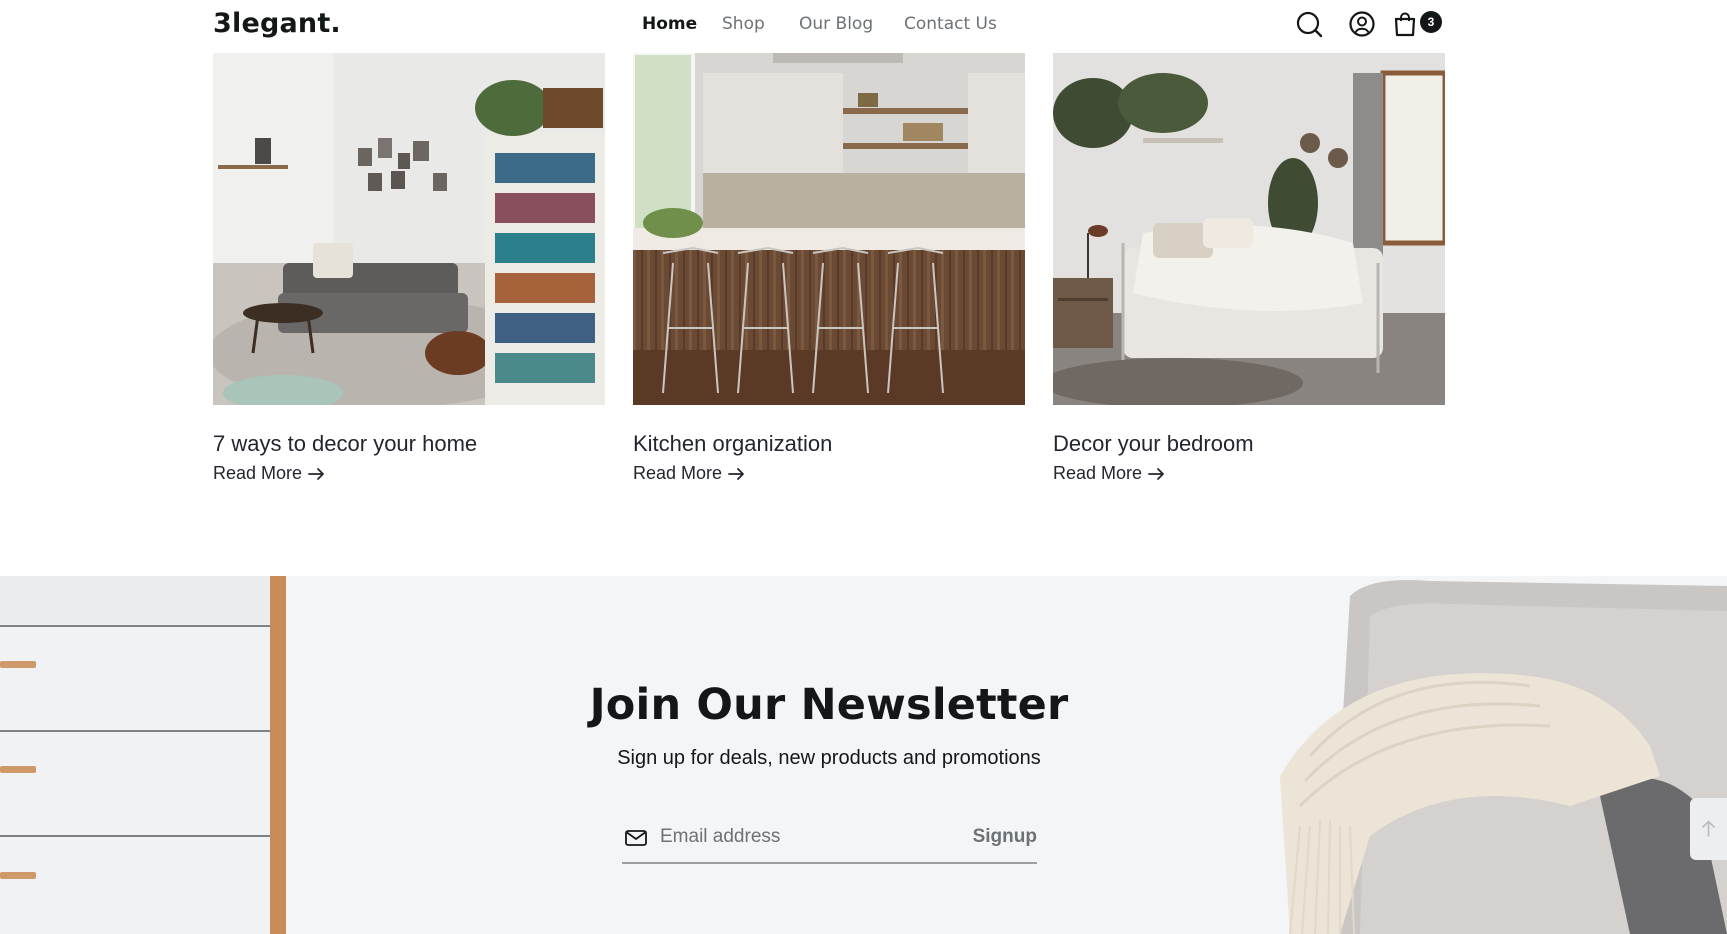 The height and width of the screenshot is (934, 1727). I want to click on nav-contact-us: Contact Us, so click(950, 24).